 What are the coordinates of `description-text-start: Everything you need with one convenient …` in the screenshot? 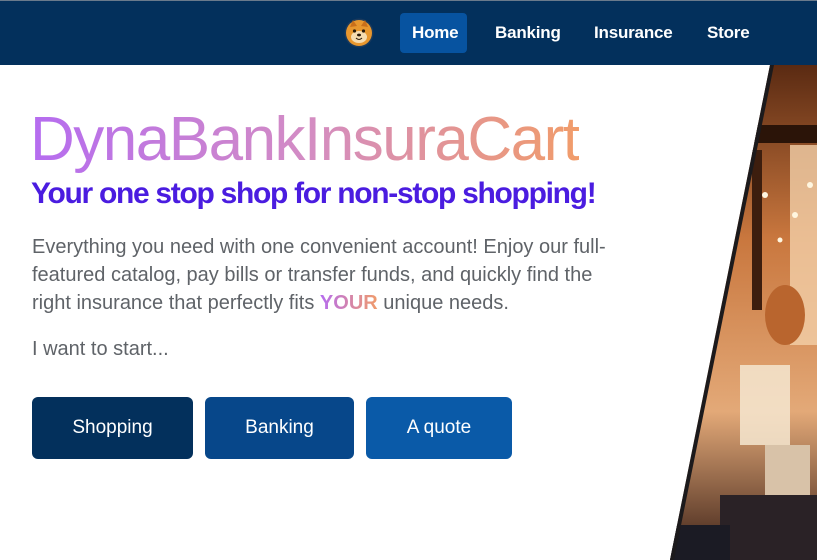 It's located at (319, 275).